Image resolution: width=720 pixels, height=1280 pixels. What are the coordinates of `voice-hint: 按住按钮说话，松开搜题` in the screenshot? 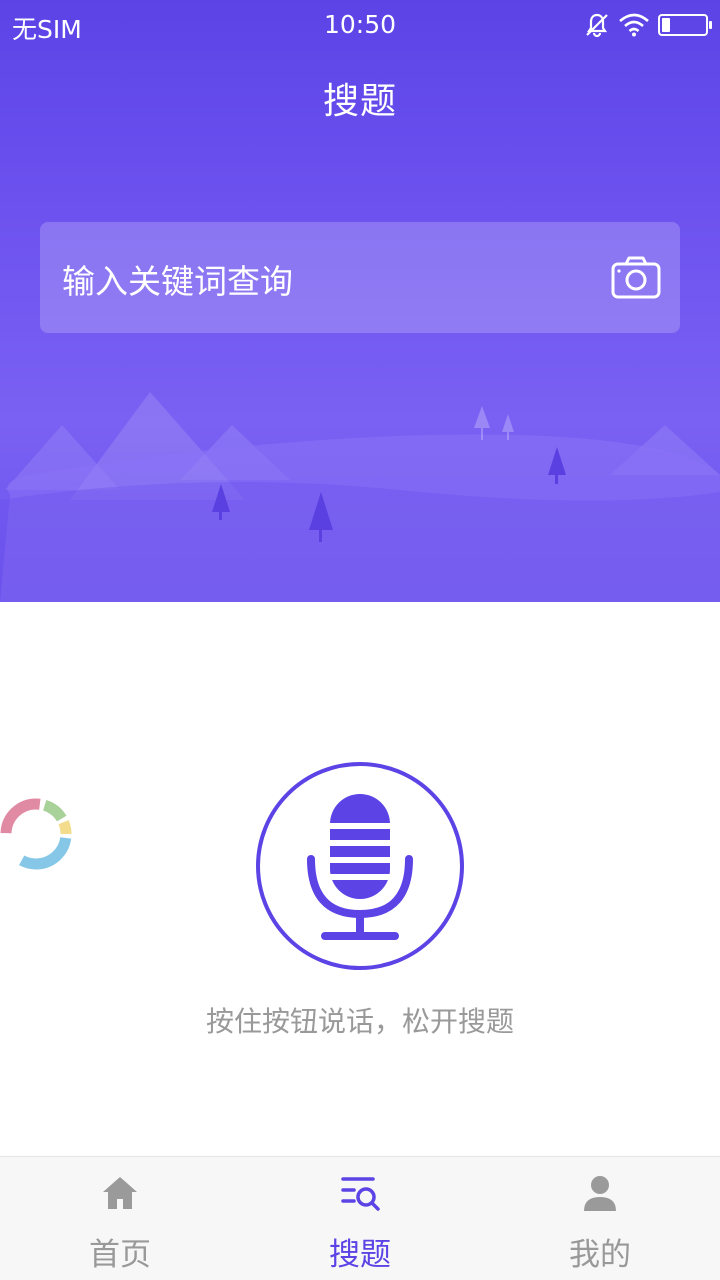 It's located at (359, 1021).